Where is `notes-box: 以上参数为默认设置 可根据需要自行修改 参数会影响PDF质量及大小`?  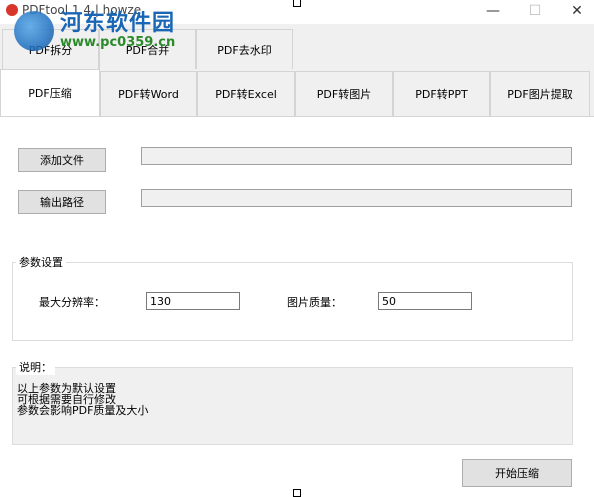 notes-box: 以上参数为默认设置 可根据需要自行修改 参数会影响PDF质量及大小 is located at coordinates (292, 406).